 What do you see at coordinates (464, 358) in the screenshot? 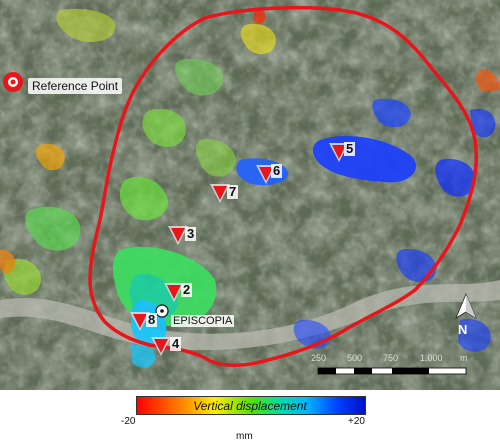
I see `scale-label-unit: m` at bounding box center [464, 358].